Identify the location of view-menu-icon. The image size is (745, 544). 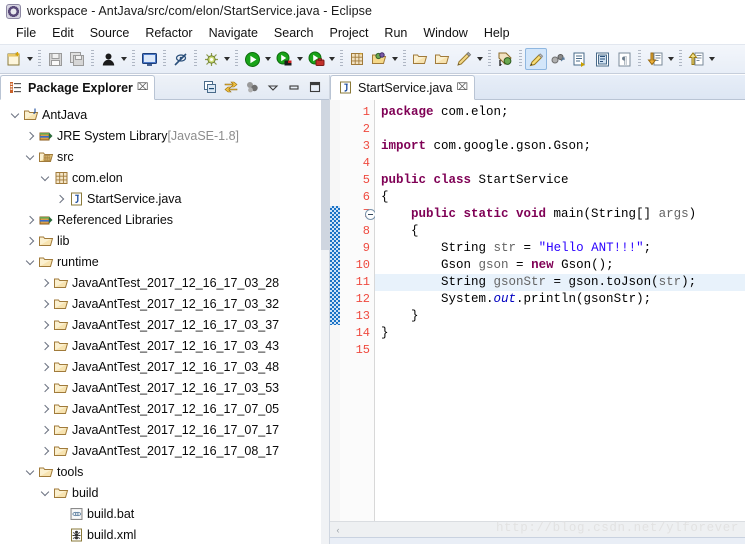
(273, 87).